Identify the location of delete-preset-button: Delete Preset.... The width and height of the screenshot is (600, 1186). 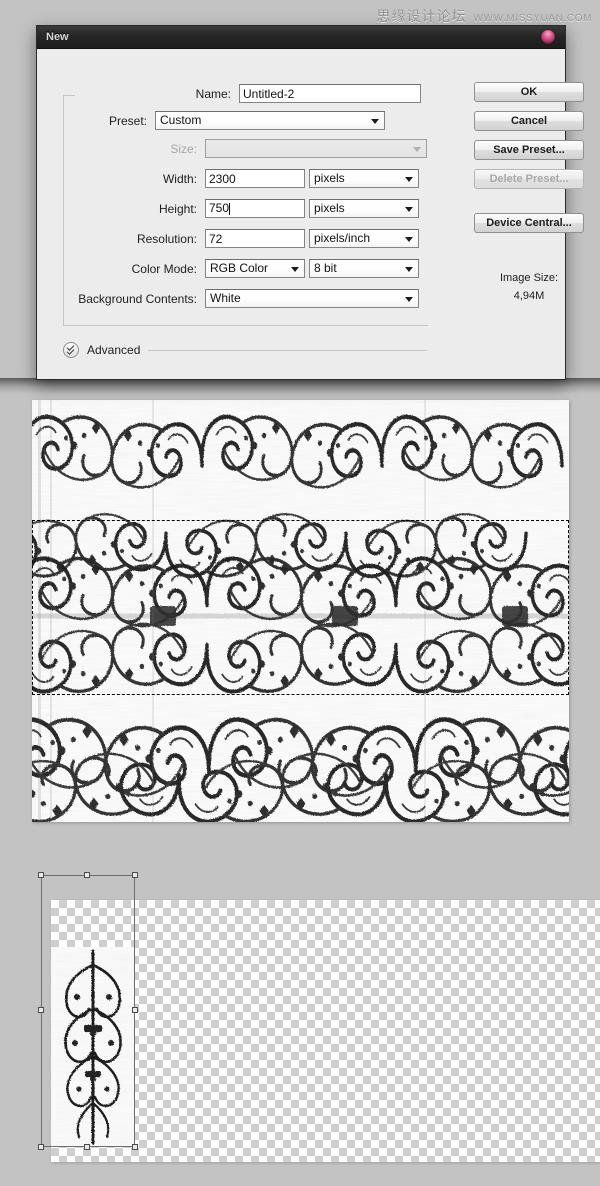
(529, 179).